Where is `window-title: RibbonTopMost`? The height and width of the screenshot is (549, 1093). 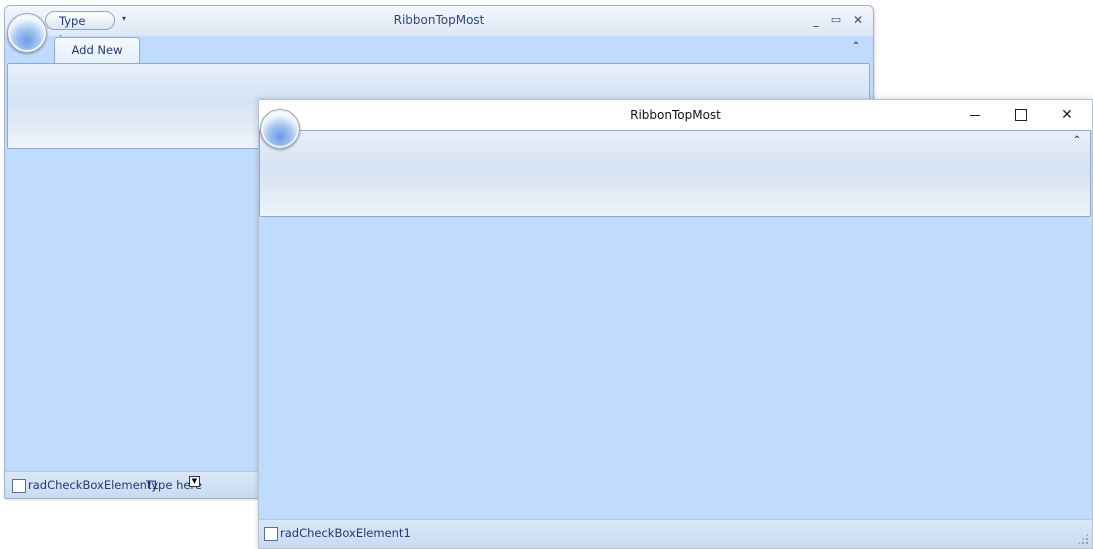 window-title: RibbonTopMost is located at coordinates (439, 20).